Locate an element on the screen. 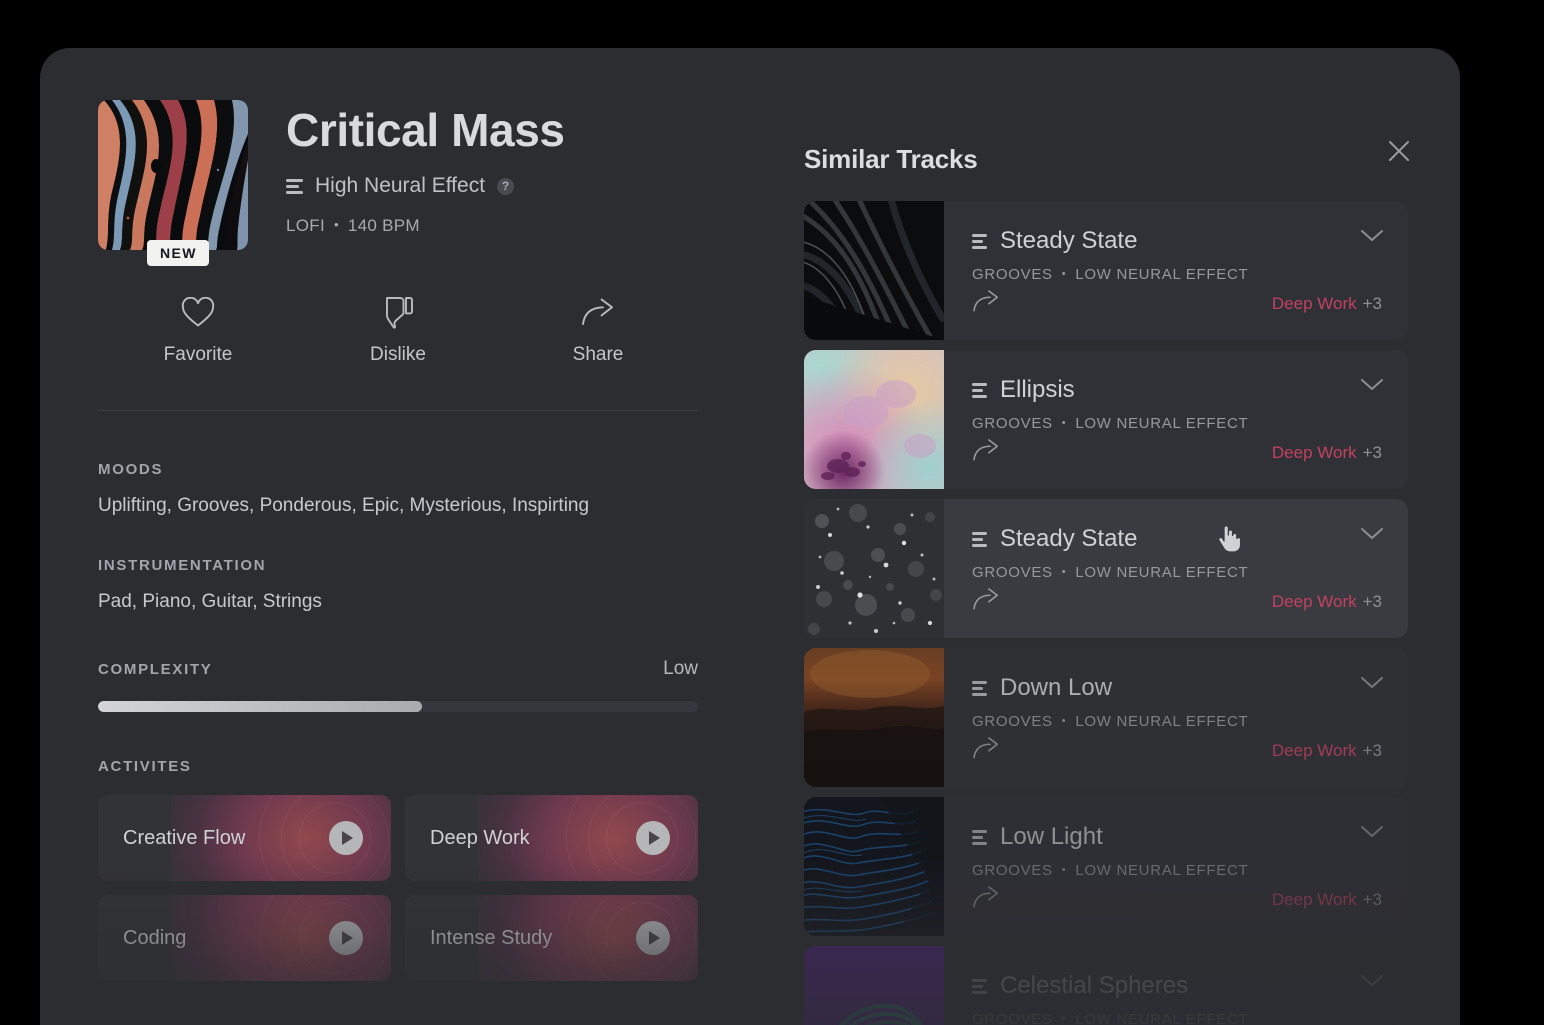 Image resolution: width=1544 pixels, height=1025 pixels. instrumentation-label: INSTRUMENTATION is located at coordinates (182, 565).